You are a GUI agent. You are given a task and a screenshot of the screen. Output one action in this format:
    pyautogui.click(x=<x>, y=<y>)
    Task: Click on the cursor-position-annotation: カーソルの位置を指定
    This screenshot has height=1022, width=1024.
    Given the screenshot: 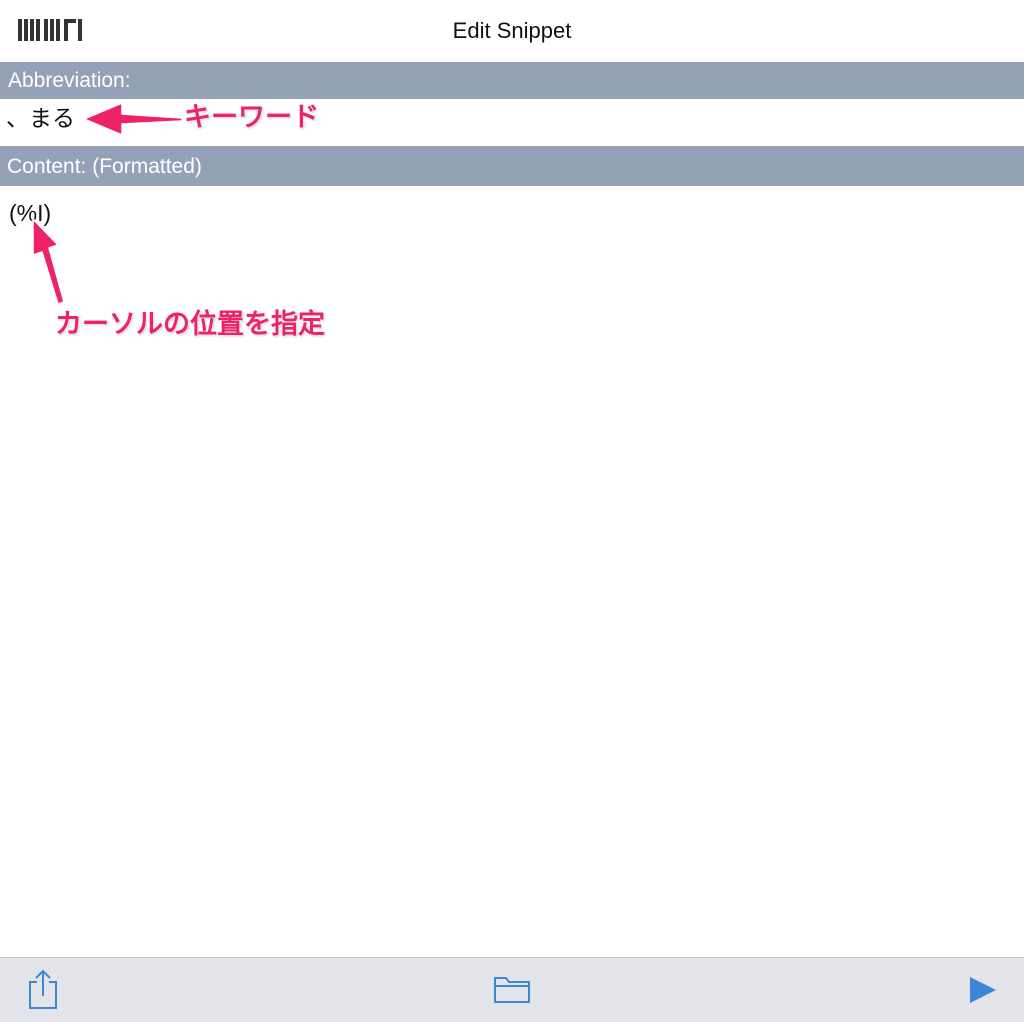 What is the action you would take?
    pyautogui.click(x=190, y=324)
    